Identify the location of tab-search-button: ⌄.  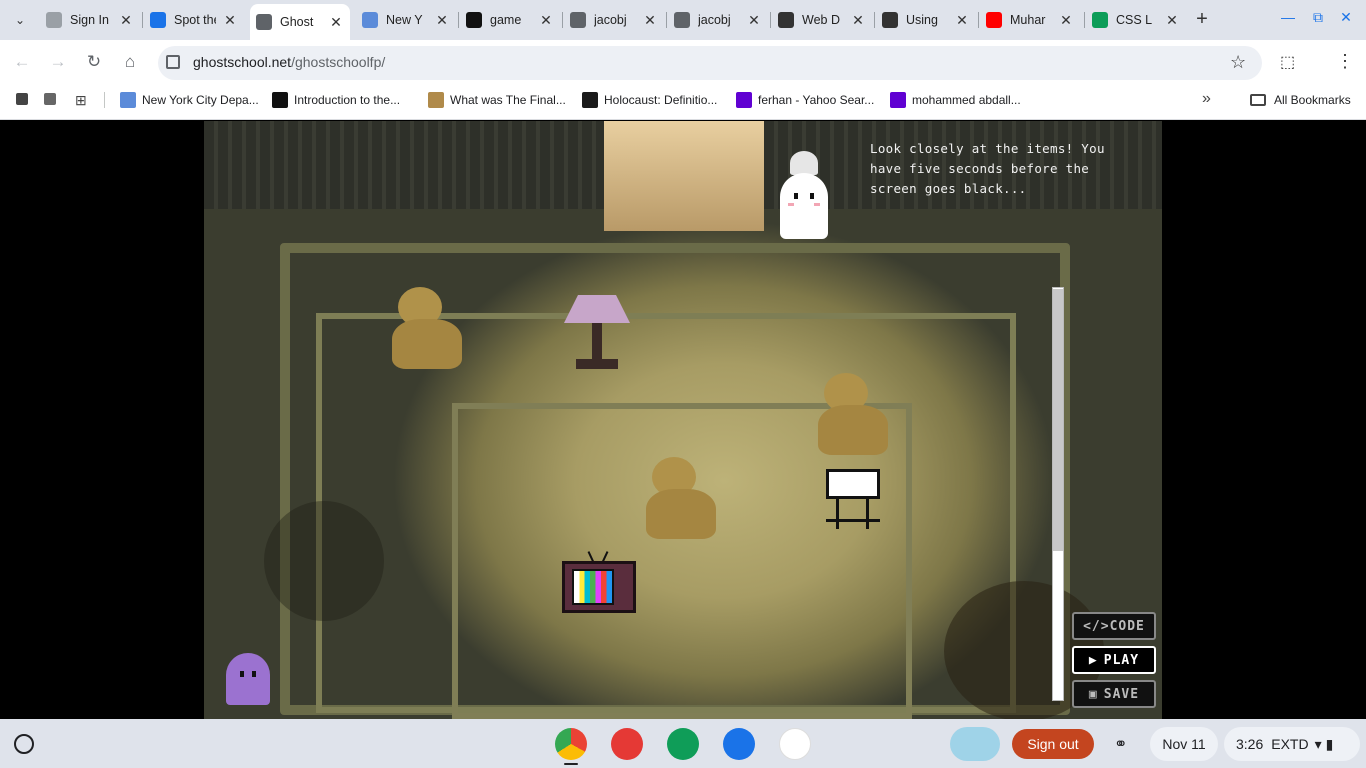
(20, 20).